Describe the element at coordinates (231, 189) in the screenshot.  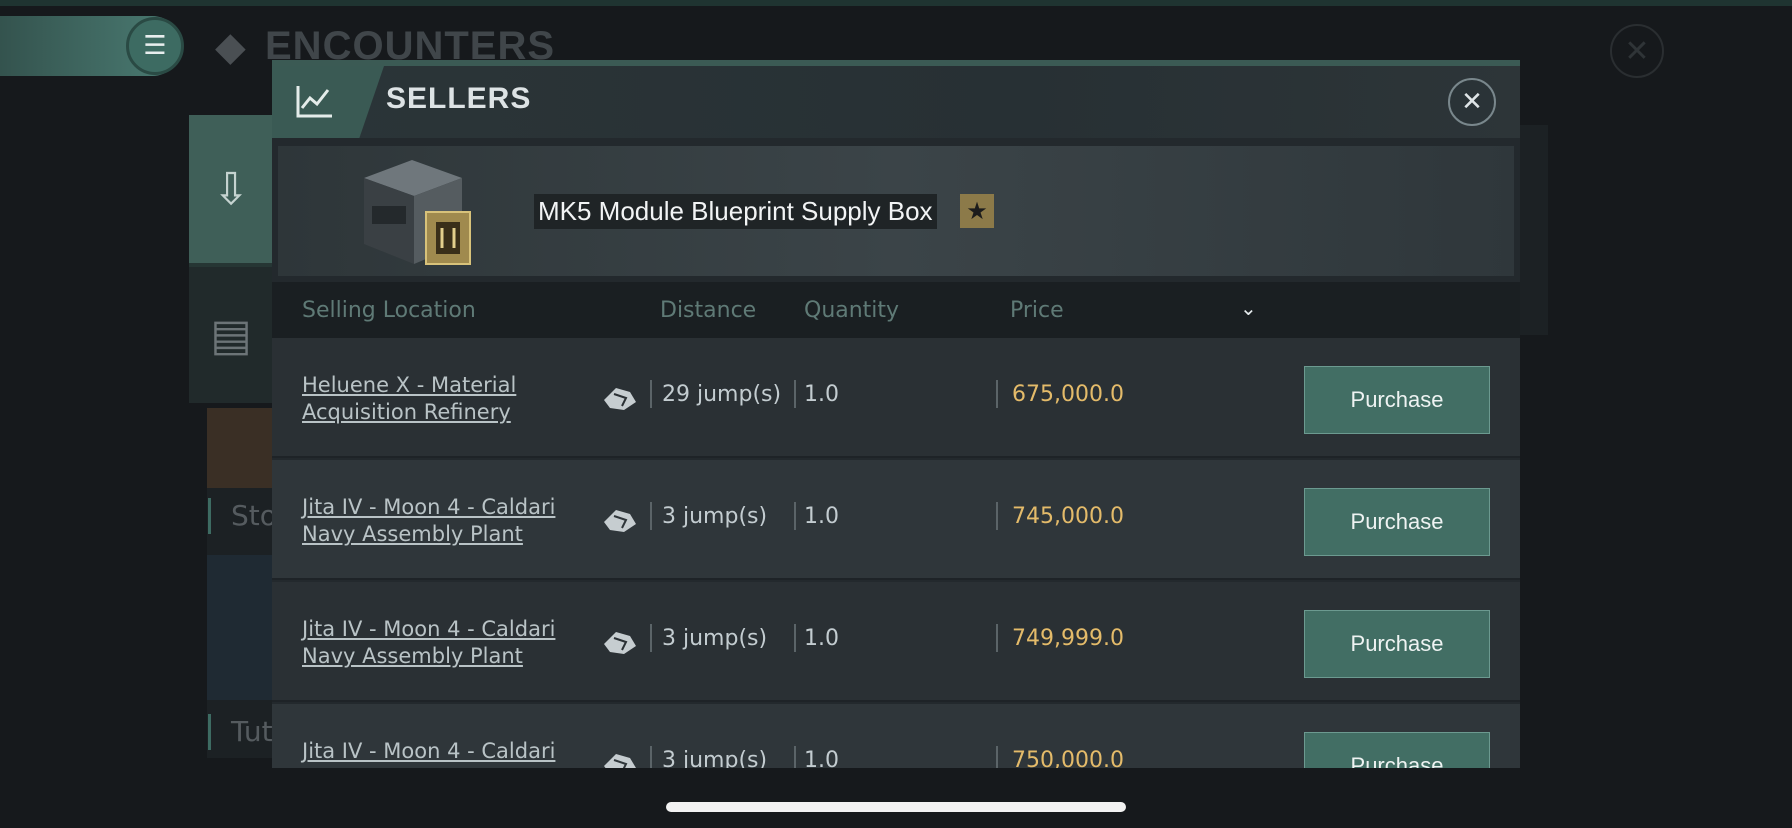
I see `cart-download-icon: ⇩` at that location.